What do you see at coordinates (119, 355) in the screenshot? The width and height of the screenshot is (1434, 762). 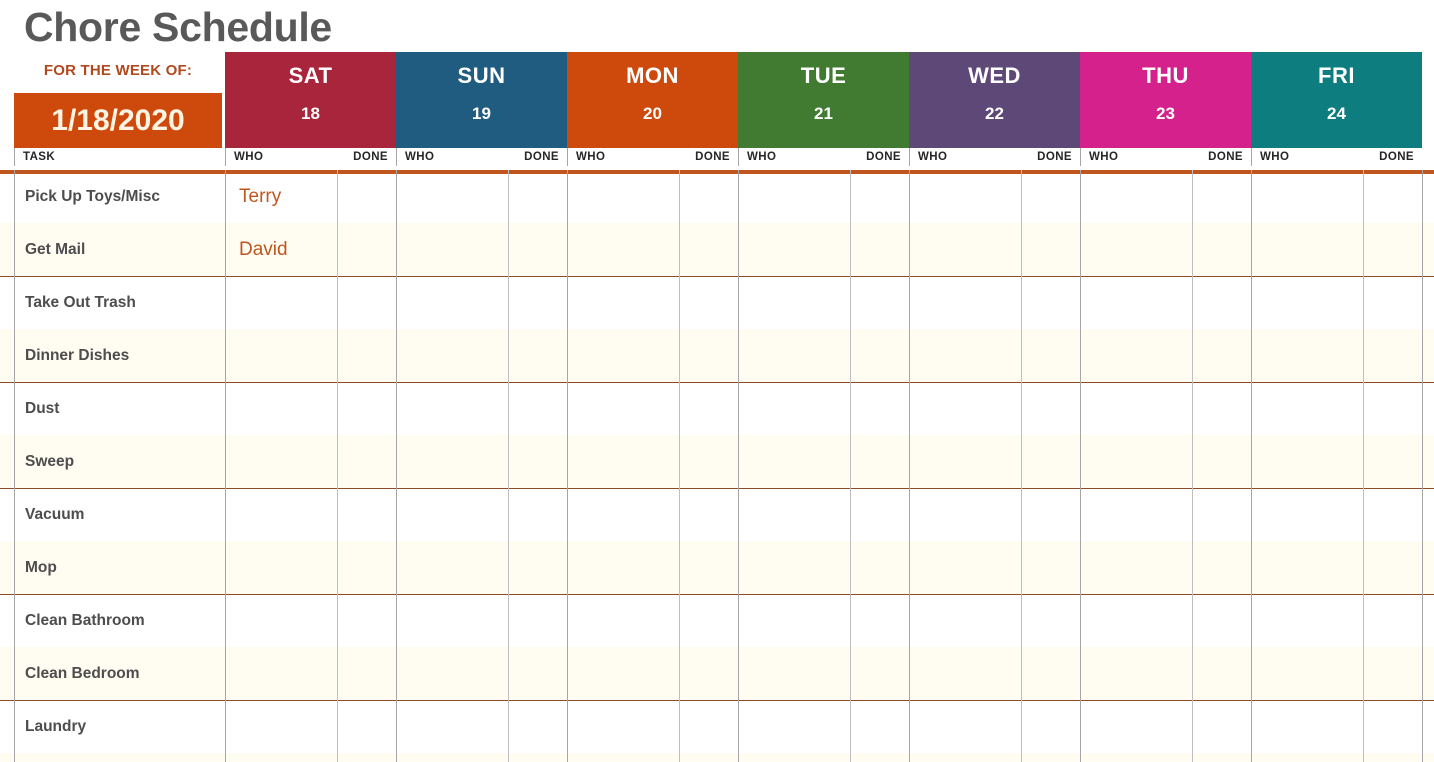 I see `task-name-cell: Dinner Dishes` at bounding box center [119, 355].